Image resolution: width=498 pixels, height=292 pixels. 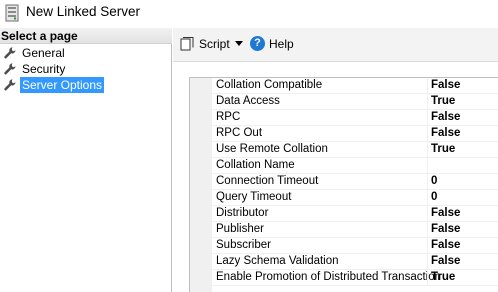 I want to click on property-name: Collation Compatible, so click(x=269, y=85).